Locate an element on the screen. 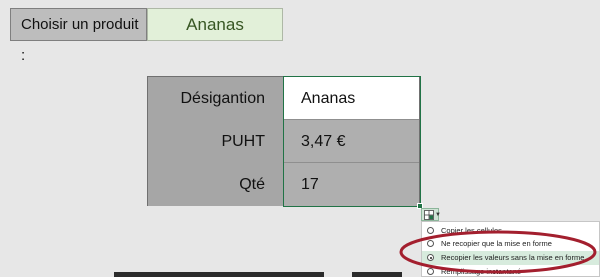  row-label: Désigantion is located at coordinates (216, 98).